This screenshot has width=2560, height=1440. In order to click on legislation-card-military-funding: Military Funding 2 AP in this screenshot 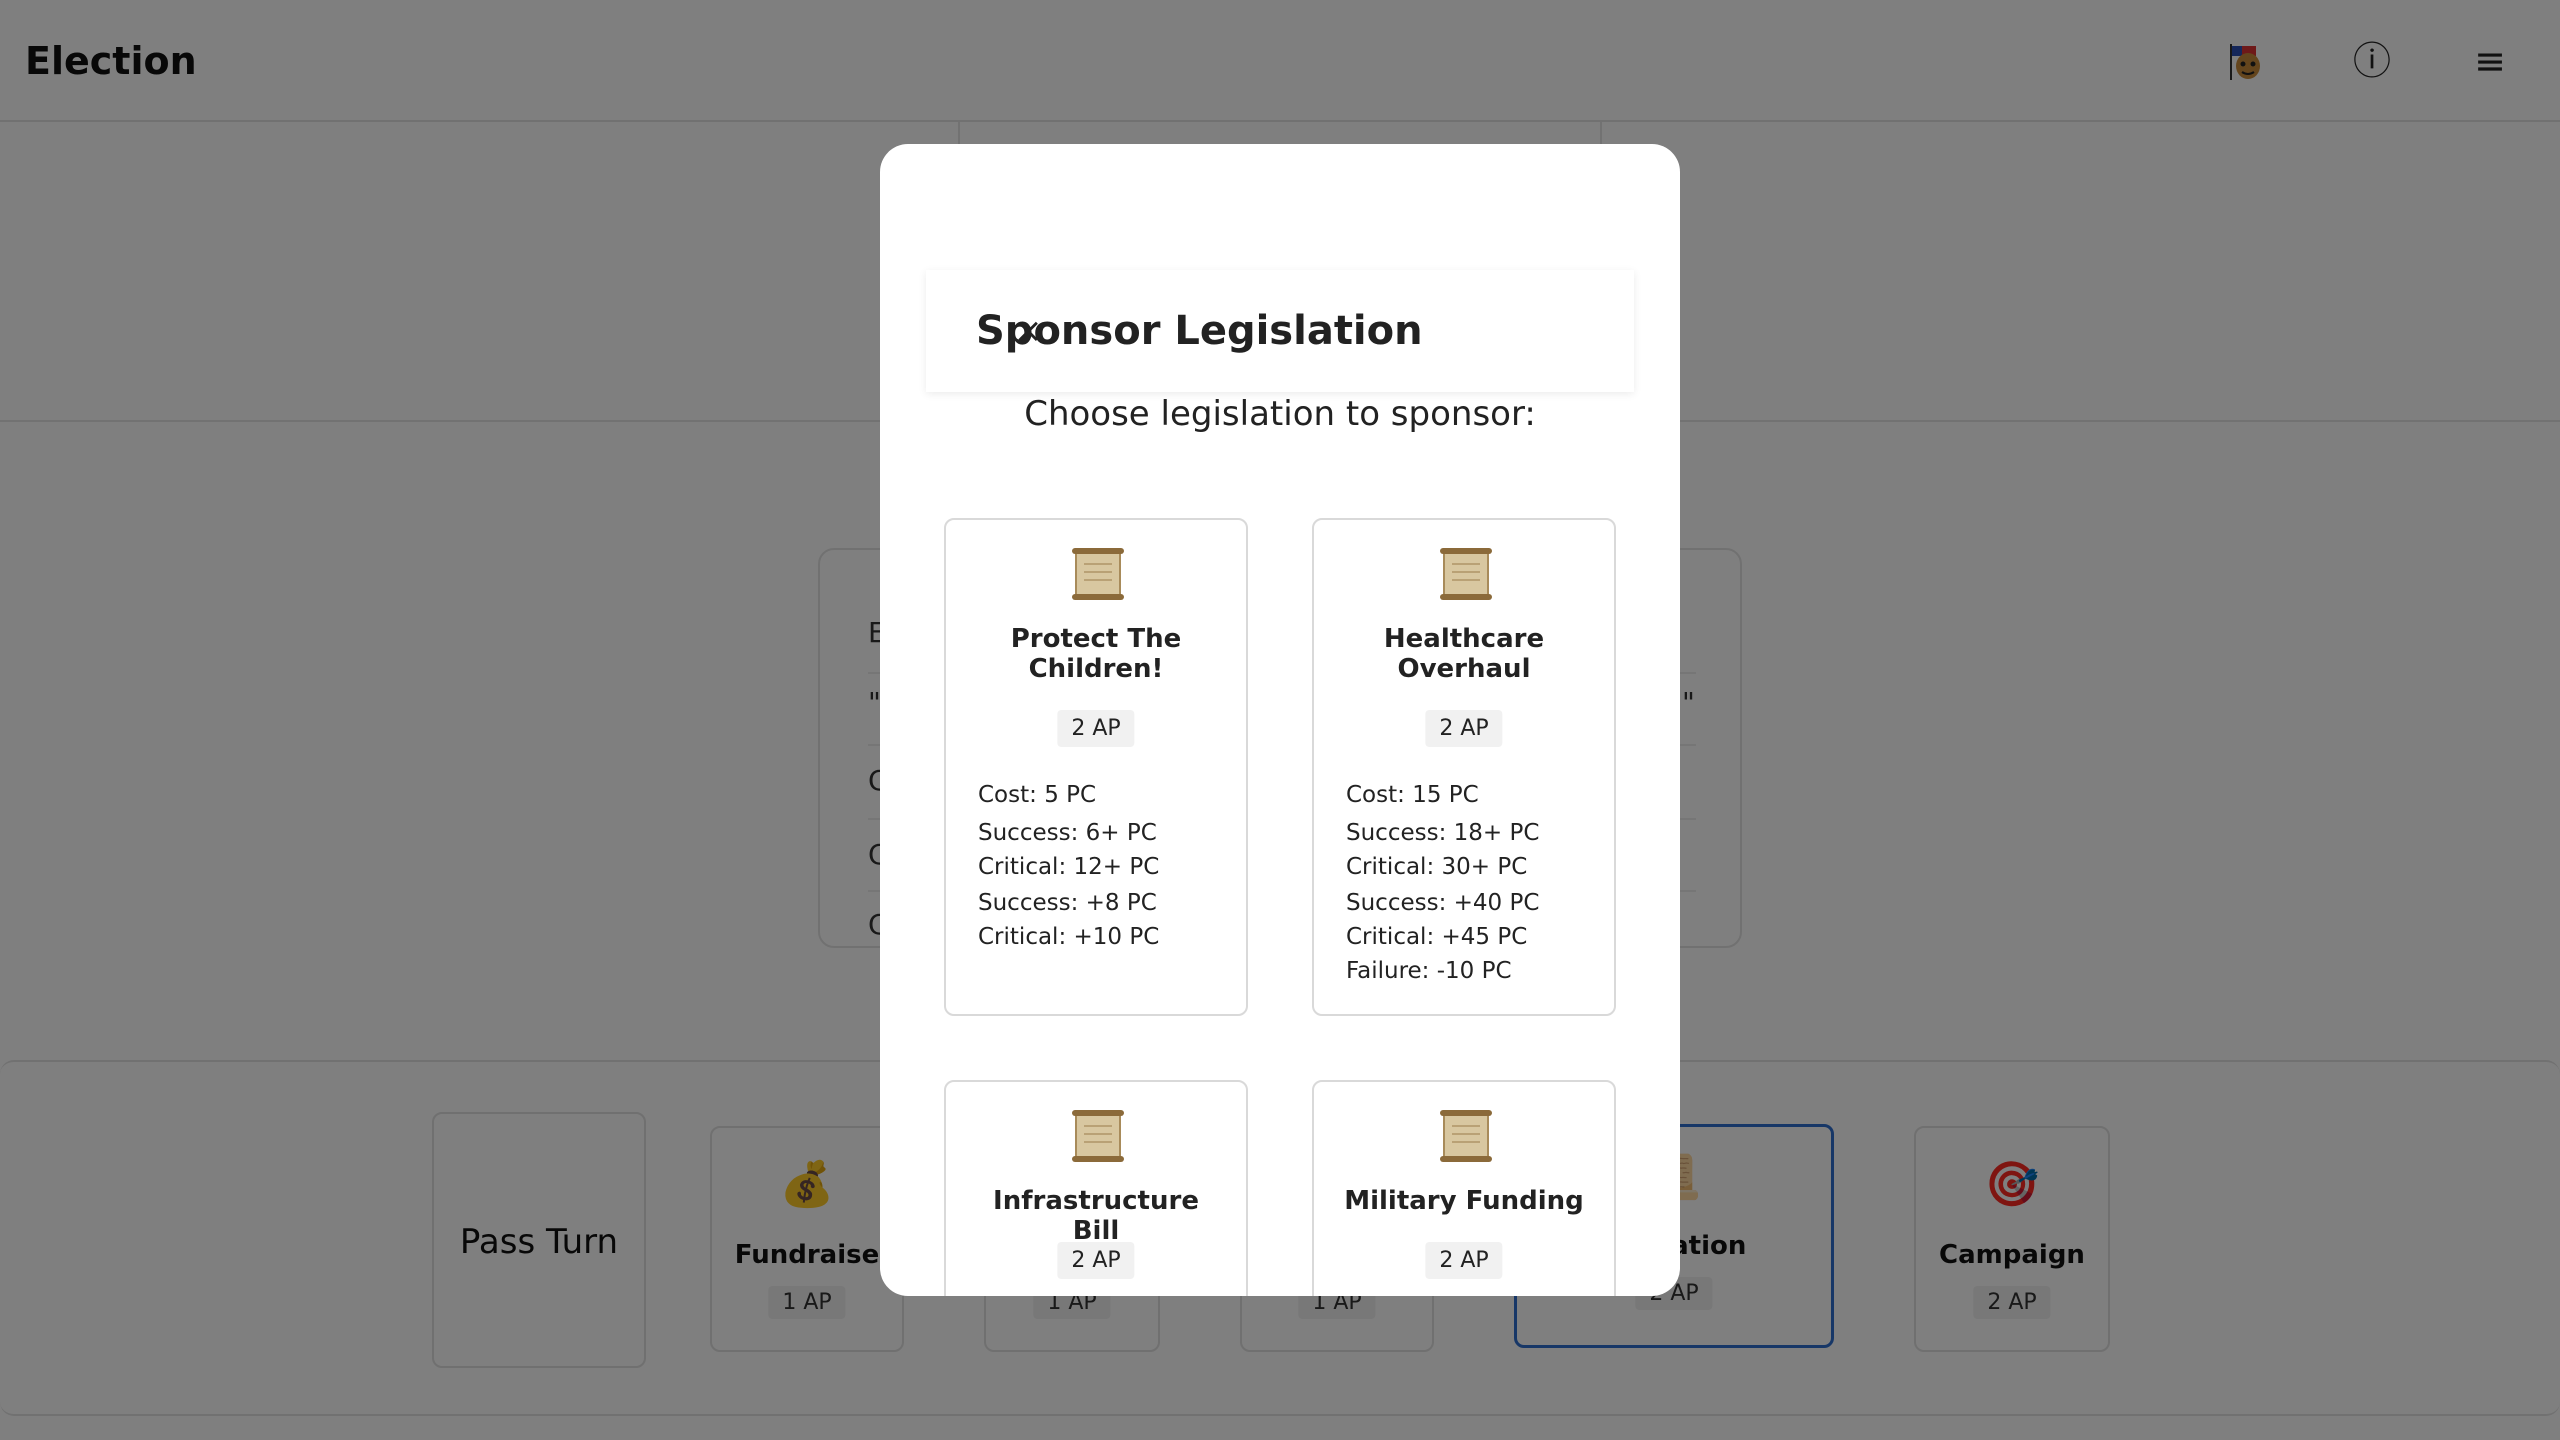, I will do `click(1464, 1188)`.